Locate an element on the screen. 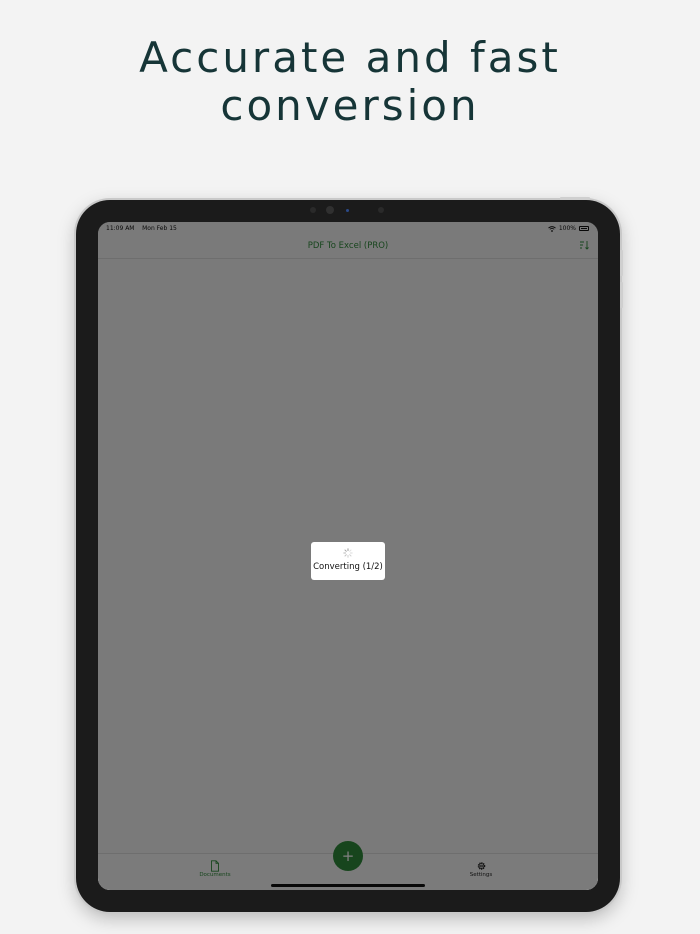 Image resolution: width=700 pixels, height=934 pixels. camera-sensor-right is located at coordinates (381, 210).